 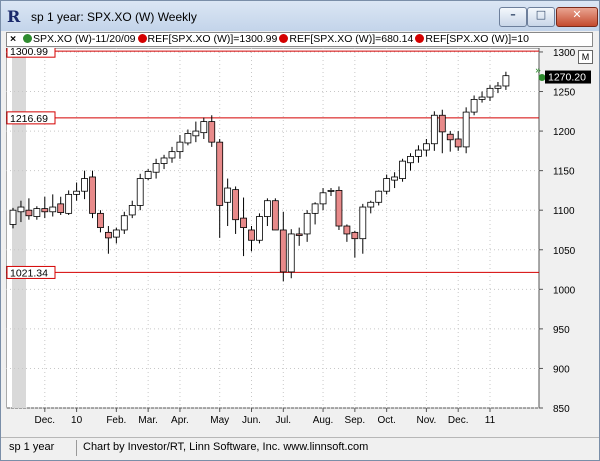 What do you see at coordinates (180, 420) in the screenshot?
I see `x-tick-label: Apr.` at bounding box center [180, 420].